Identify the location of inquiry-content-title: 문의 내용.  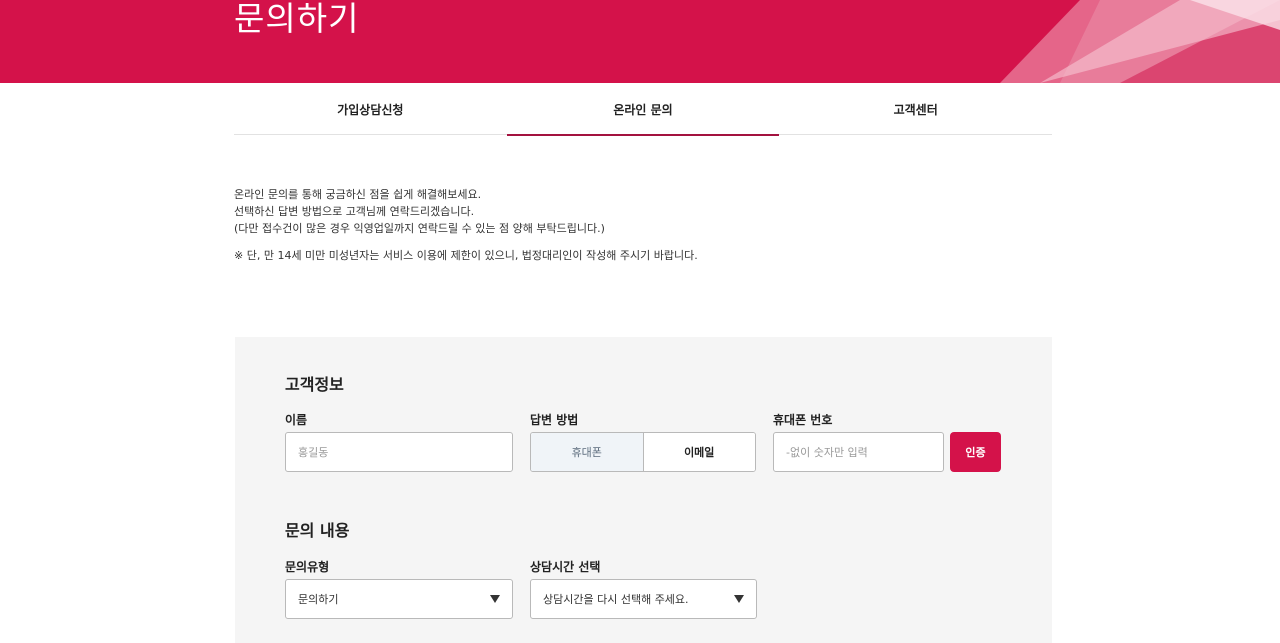
(317, 530).